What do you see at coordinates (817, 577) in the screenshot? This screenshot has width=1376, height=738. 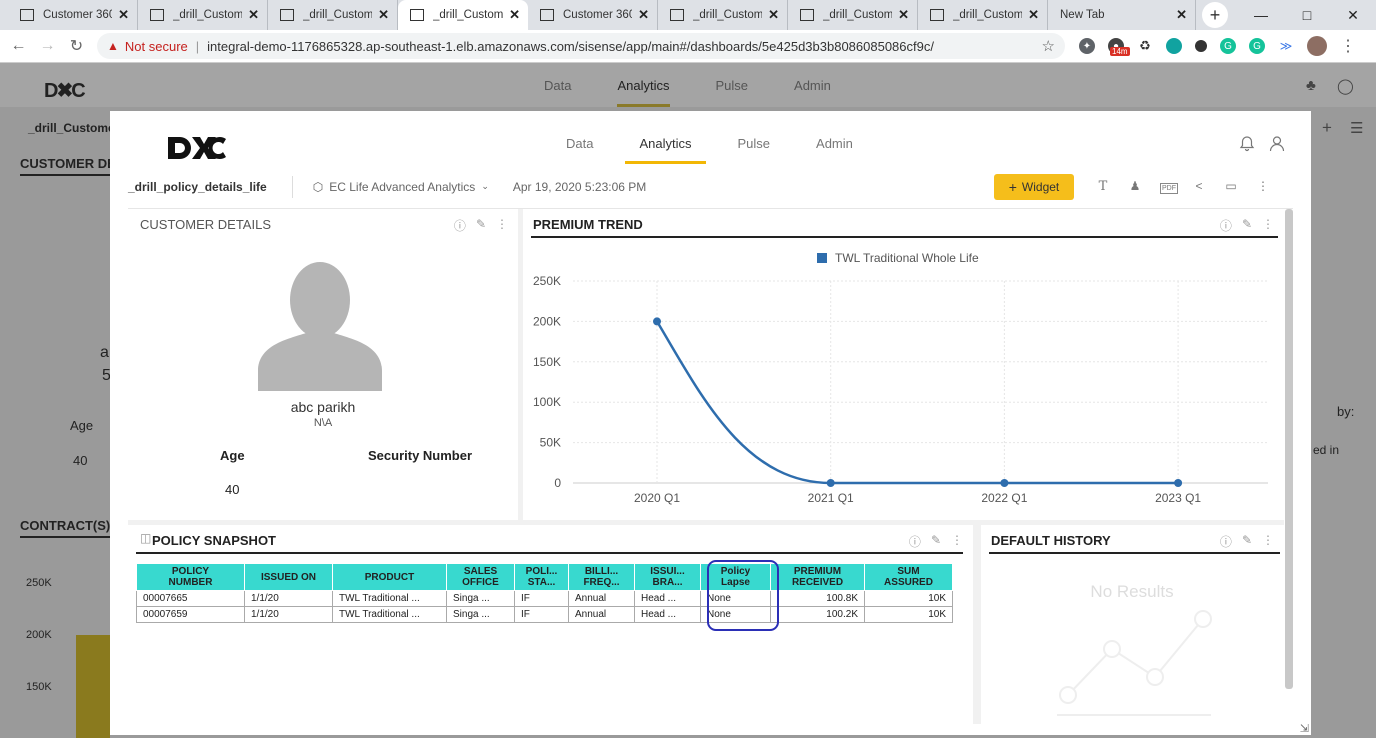 I see `column-header: PREMIUM RECEIVED` at bounding box center [817, 577].